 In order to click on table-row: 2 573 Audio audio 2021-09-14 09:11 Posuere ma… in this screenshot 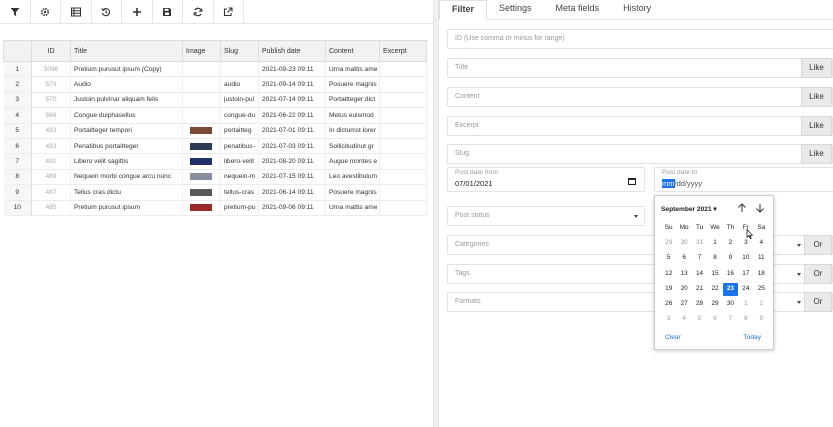, I will do `click(215, 84)`.